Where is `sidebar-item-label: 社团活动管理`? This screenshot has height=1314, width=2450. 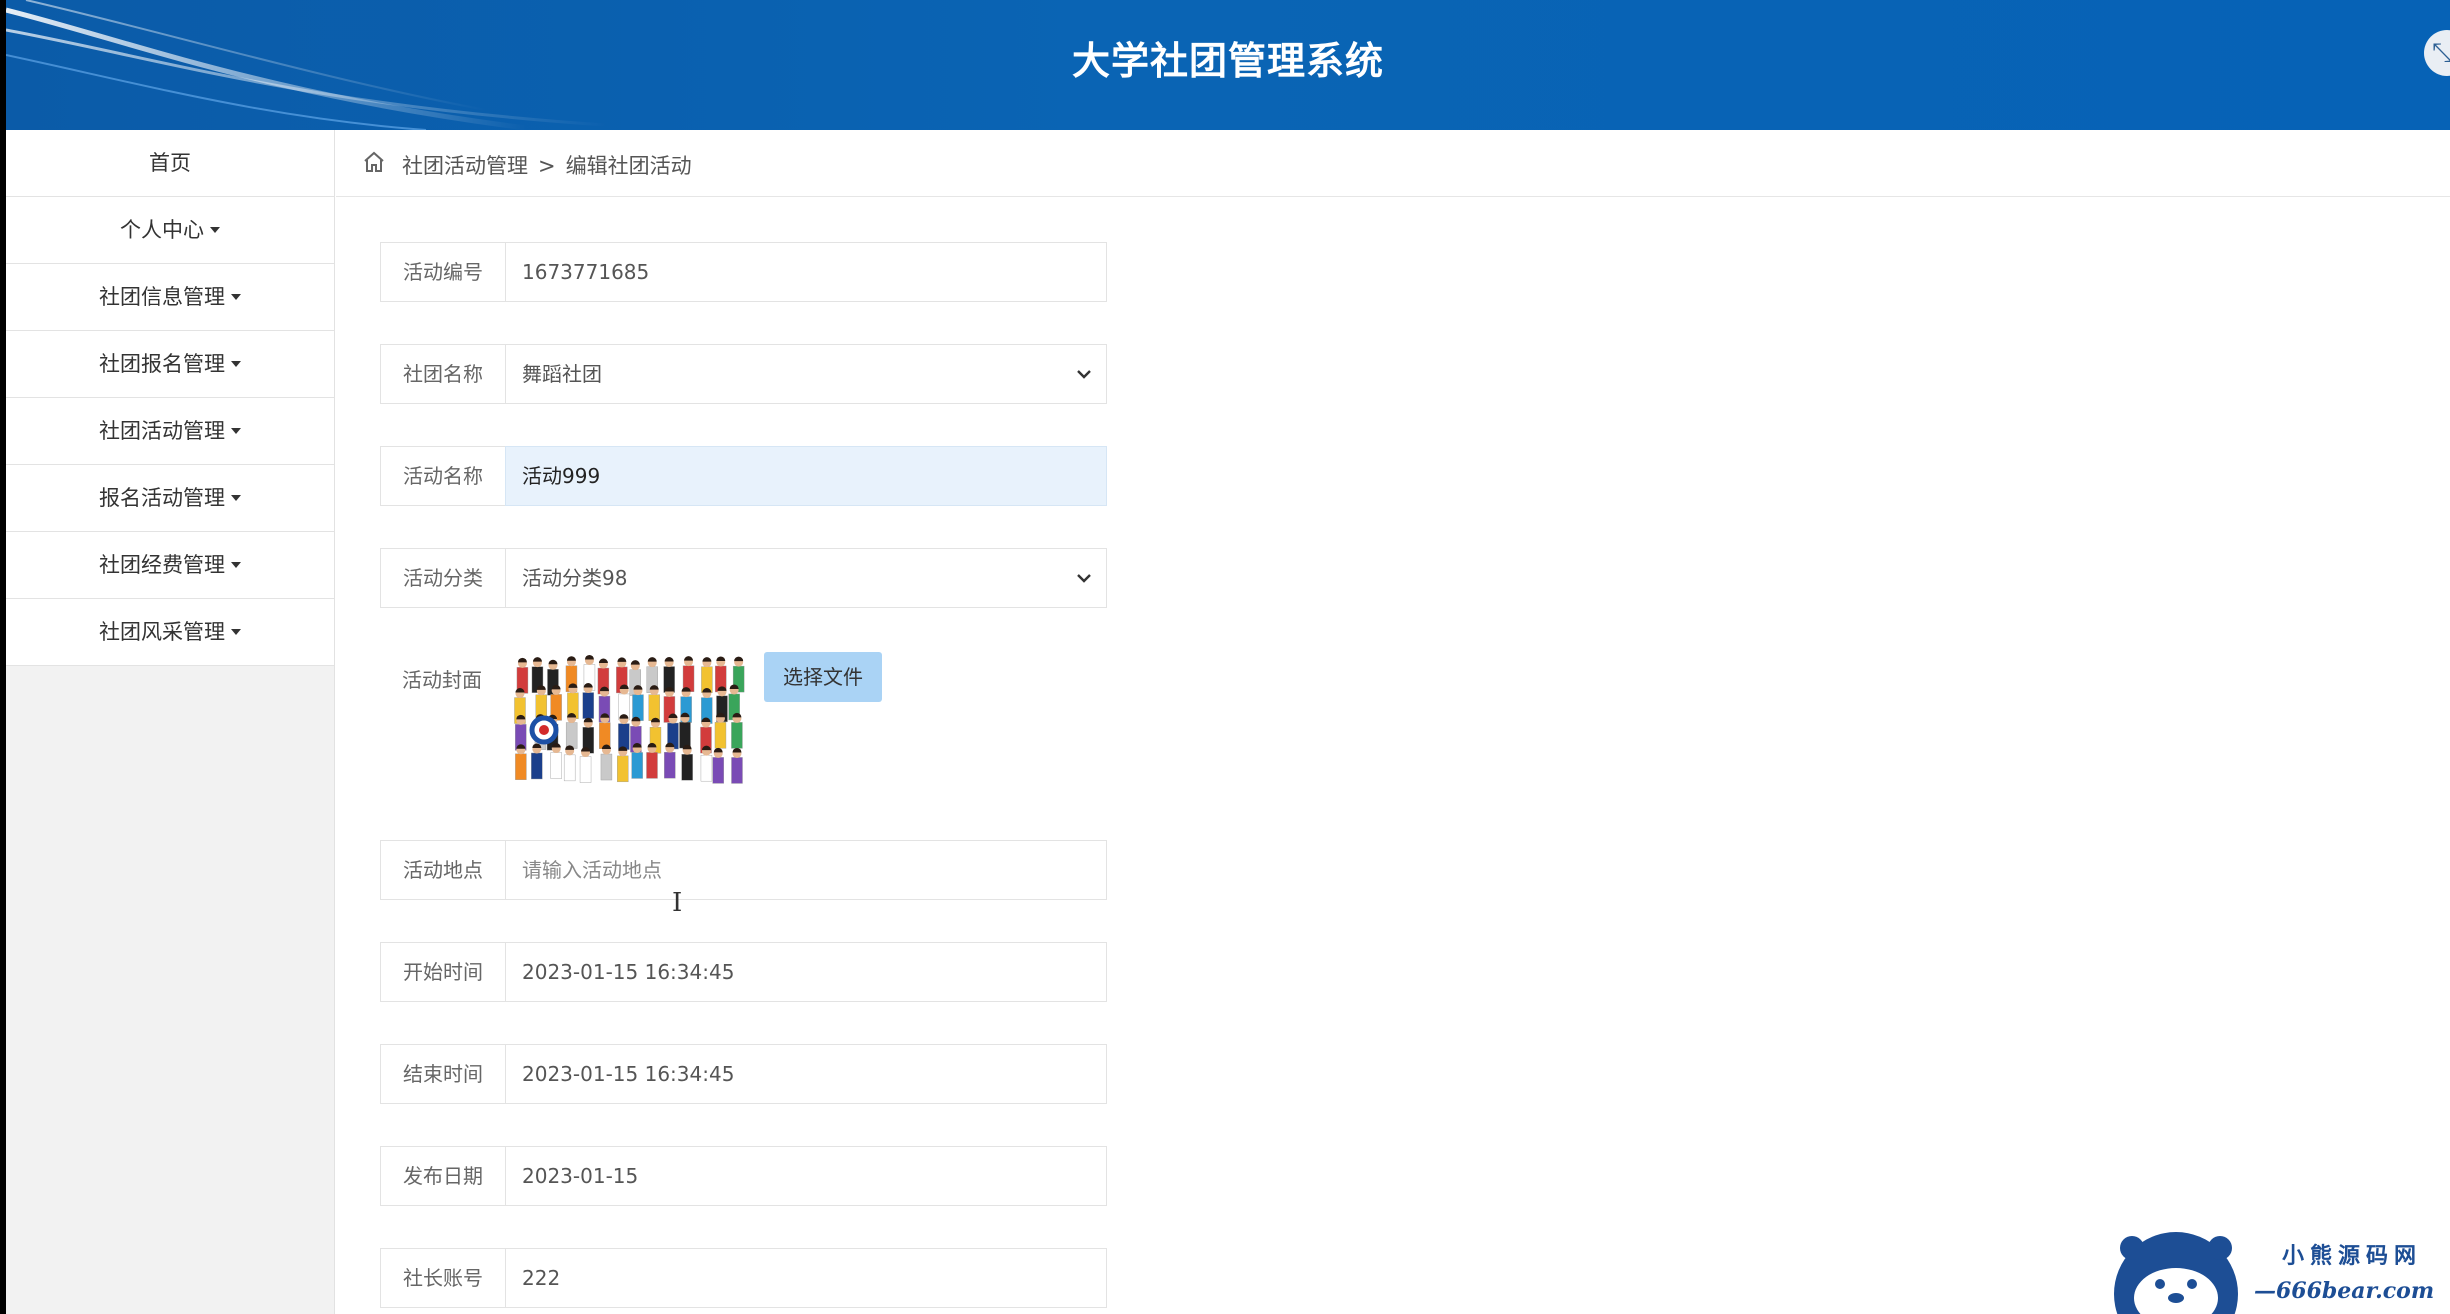 sidebar-item-label: 社团活动管理 is located at coordinates (162, 431).